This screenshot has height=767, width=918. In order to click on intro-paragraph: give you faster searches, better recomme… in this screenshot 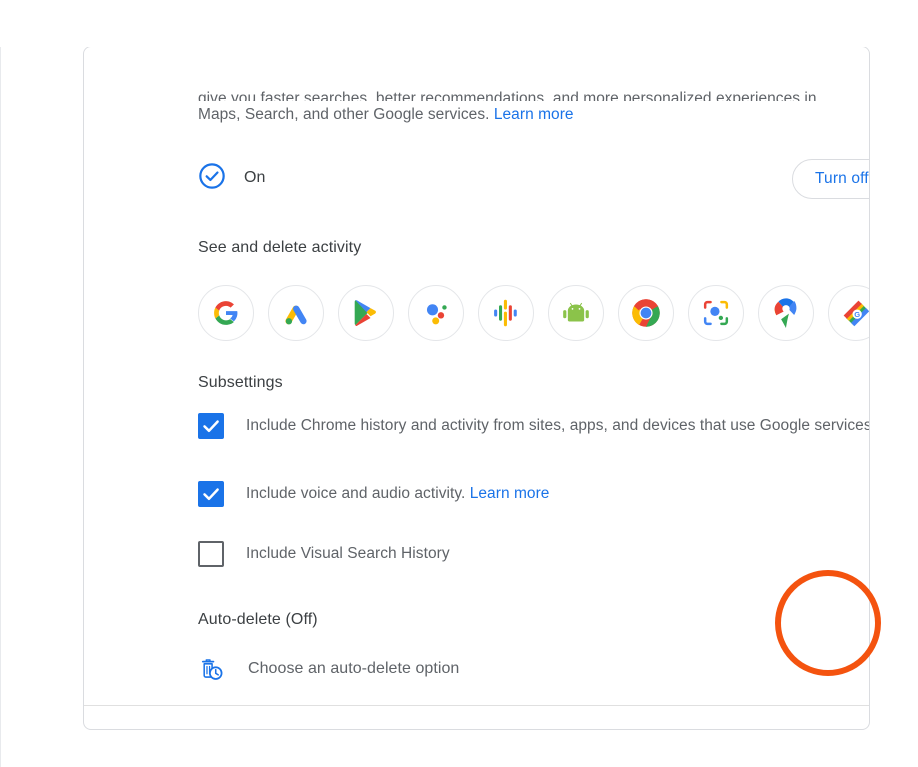, I will do `click(533, 106)`.